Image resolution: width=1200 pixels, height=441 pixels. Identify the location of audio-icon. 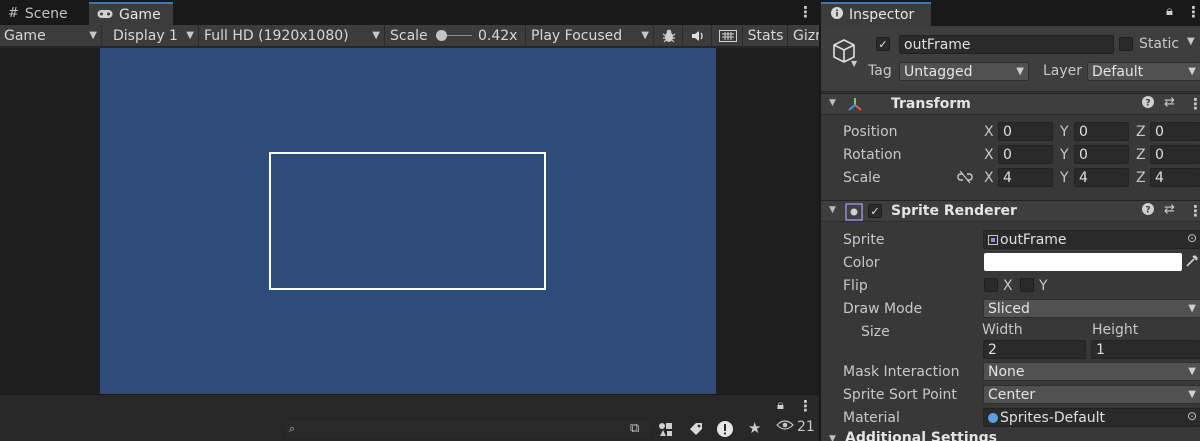
(698, 35).